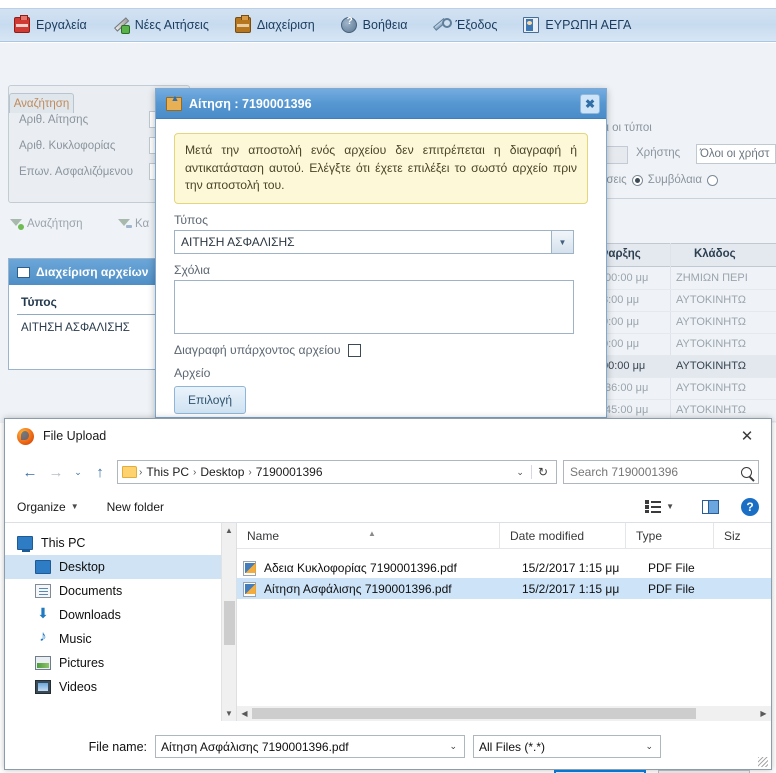 The image size is (776, 773). I want to click on toolbar-item-voitheia: Βοήθεια, so click(373, 24).